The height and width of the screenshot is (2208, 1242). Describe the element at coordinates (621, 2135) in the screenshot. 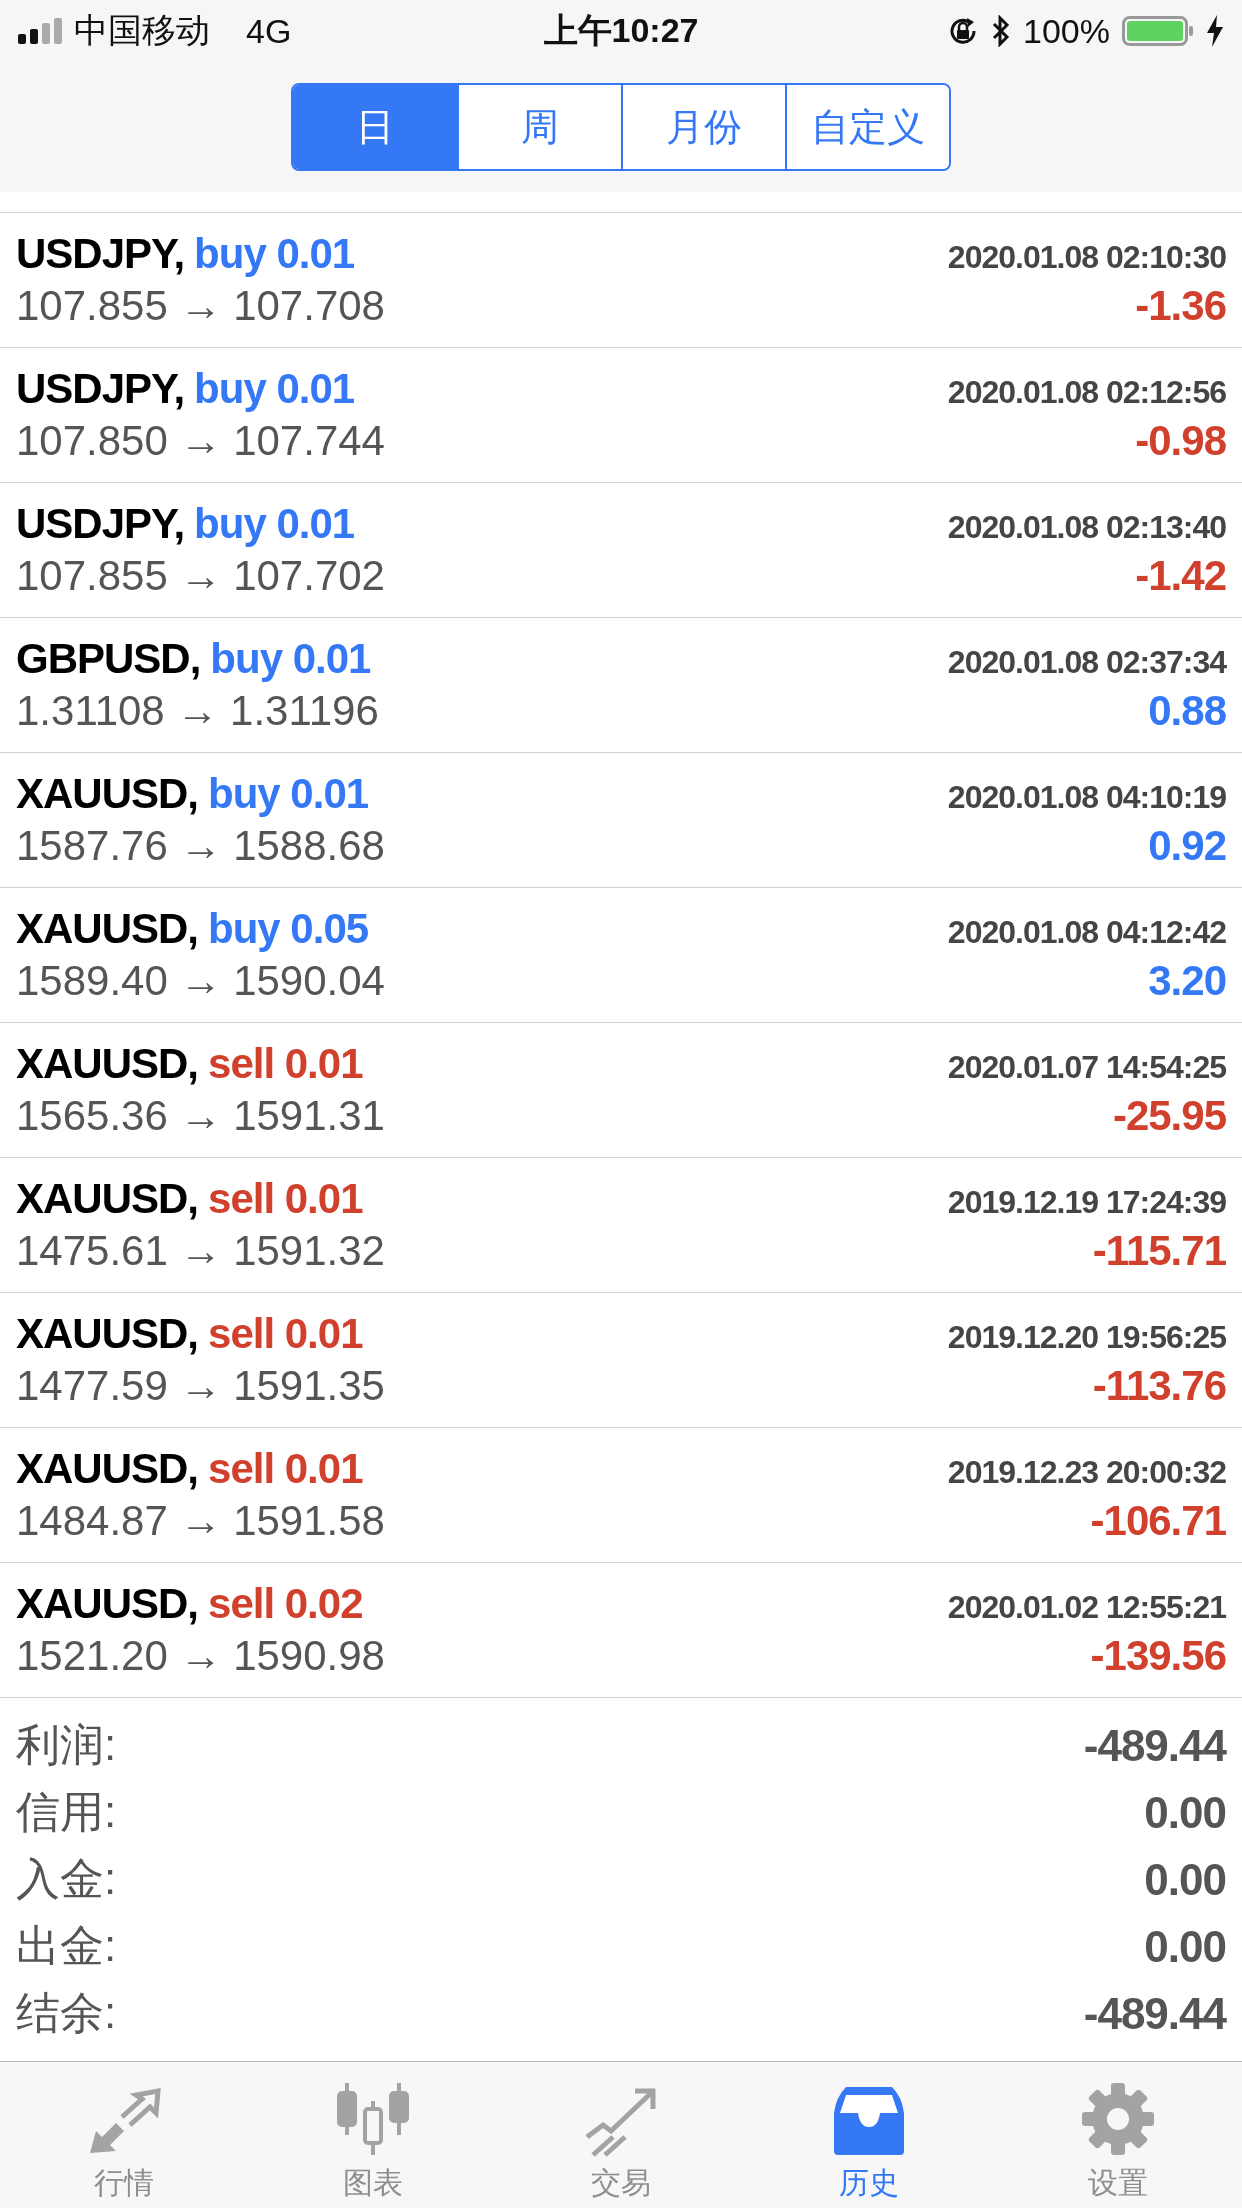

I see `tab-bar-item: 交易` at that location.